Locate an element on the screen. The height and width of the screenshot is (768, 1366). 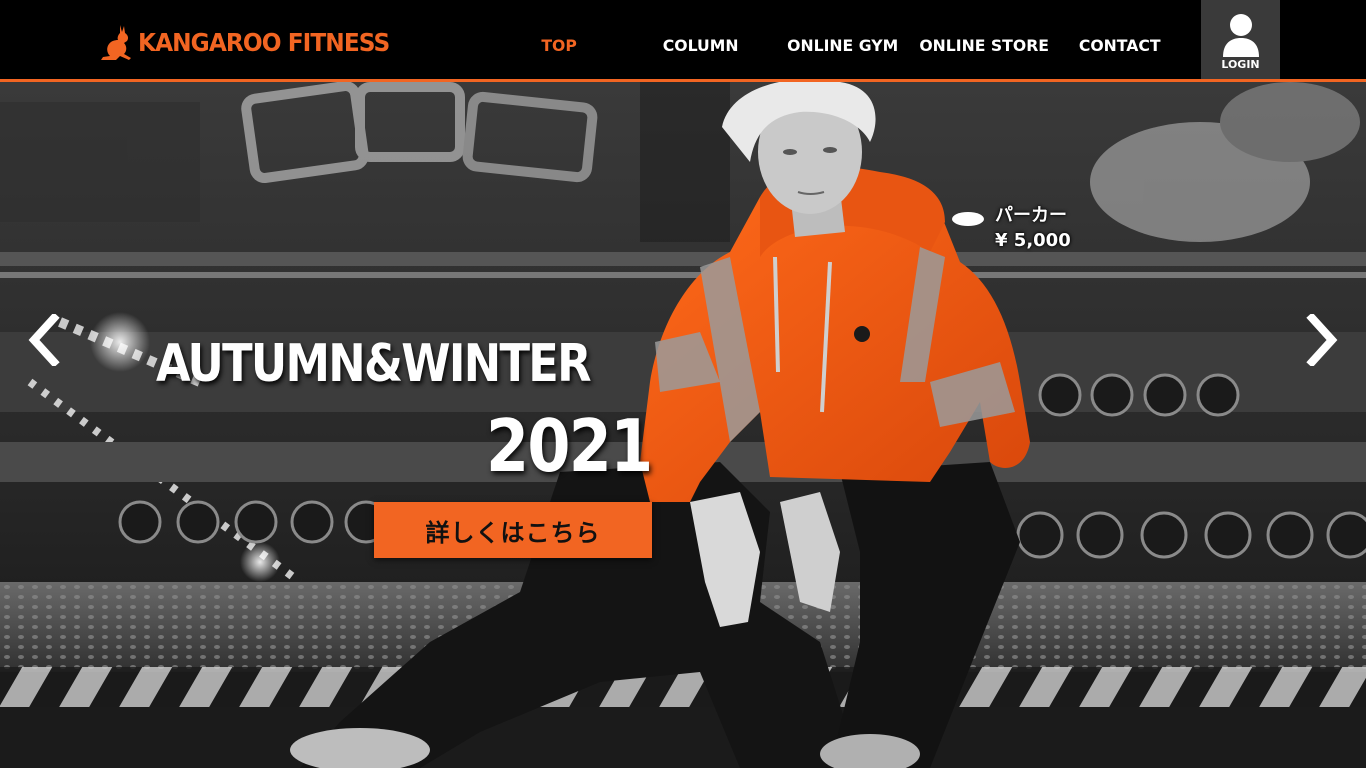
nav-item-top: TOP is located at coordinates (559, 45).